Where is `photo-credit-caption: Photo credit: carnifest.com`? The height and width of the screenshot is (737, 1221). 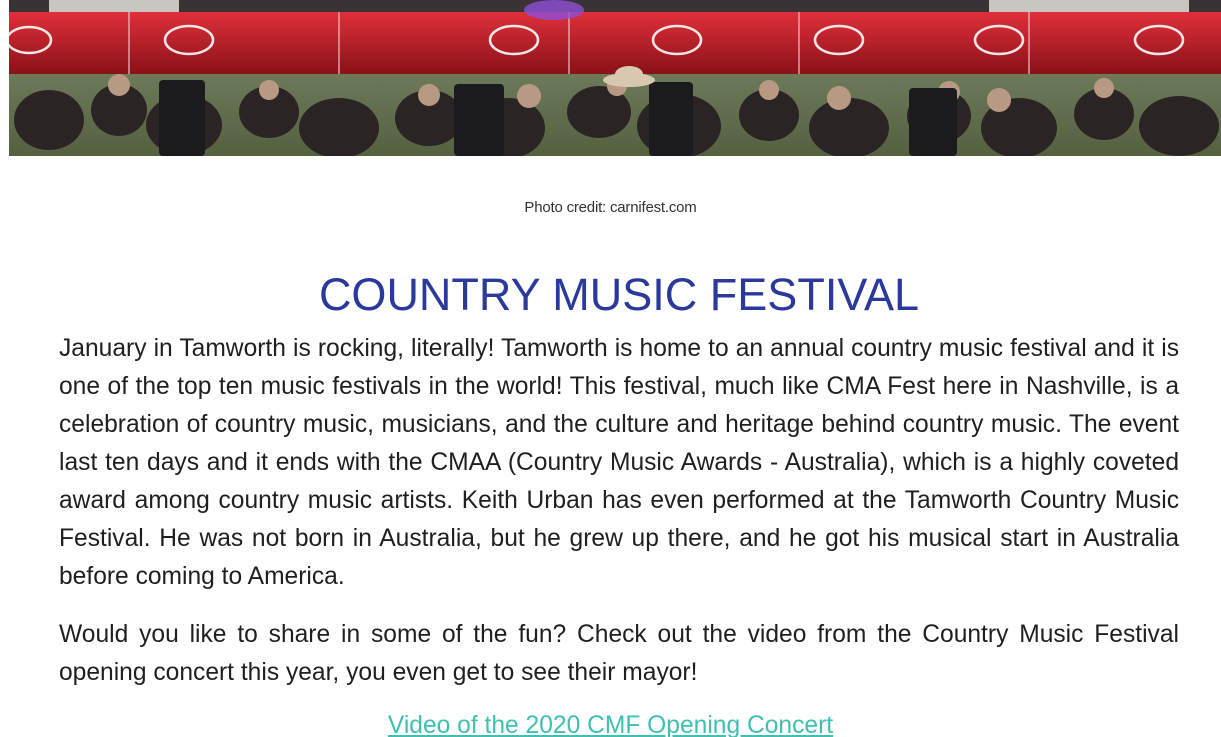 photo-credit-caption: Photo credit: carnifest.com is located at coordinates (610, 207).